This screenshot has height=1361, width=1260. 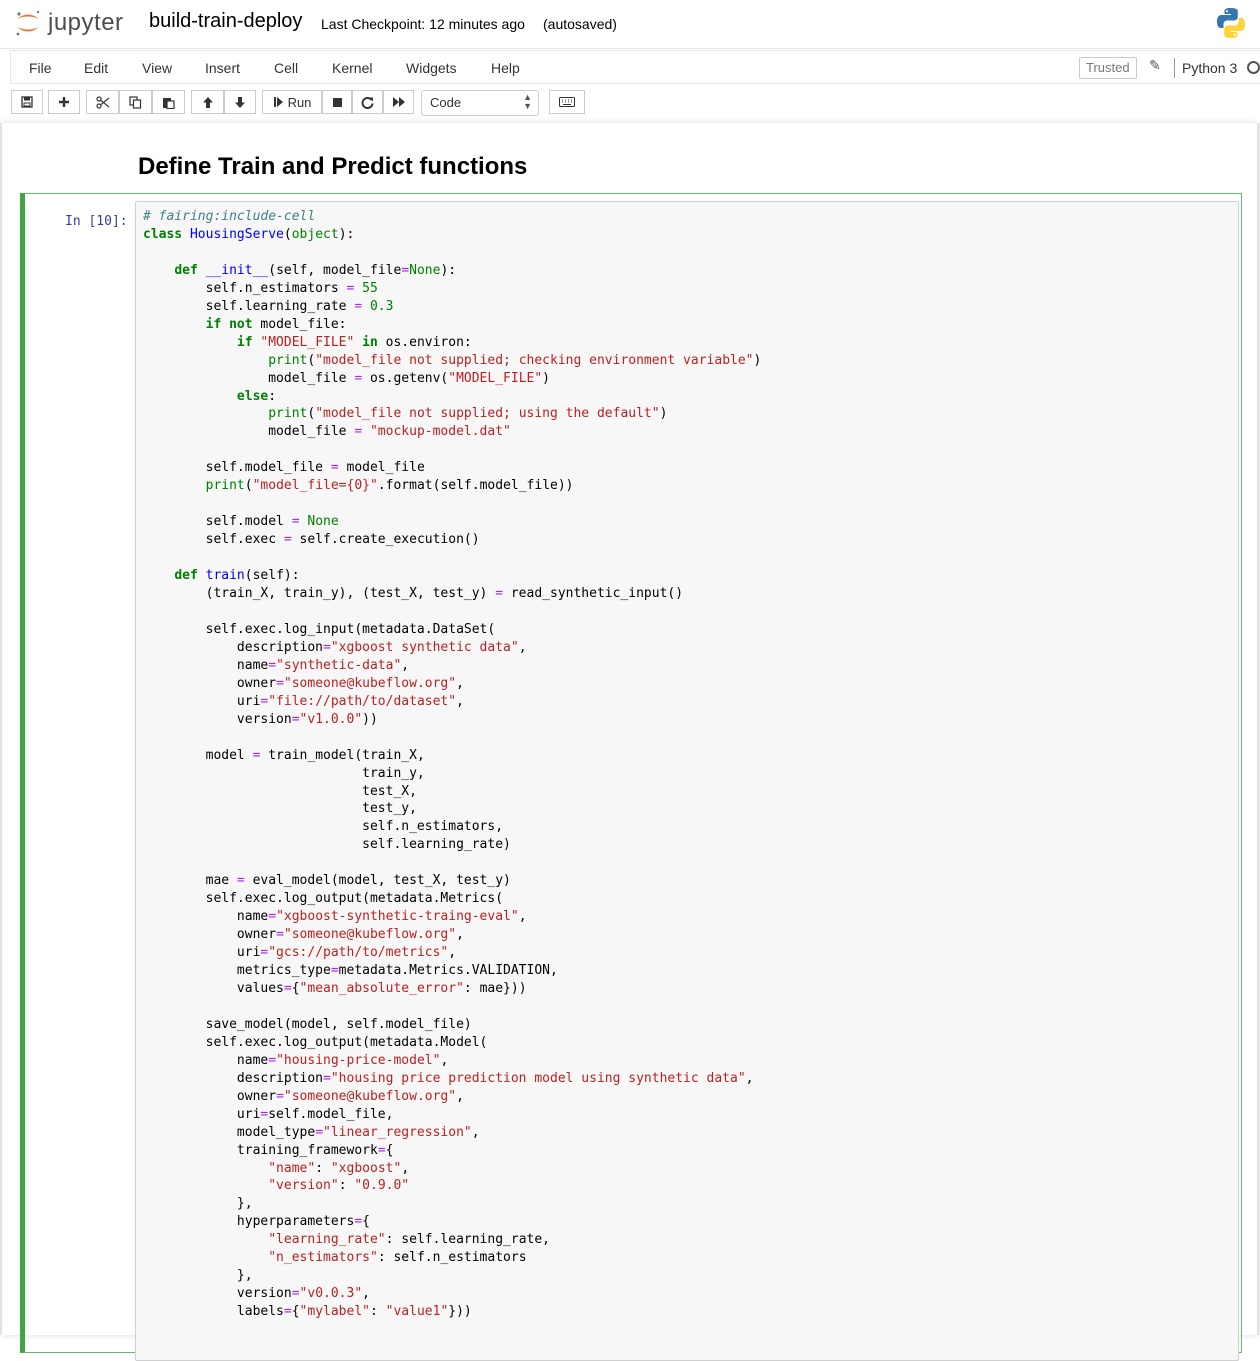 I want to click on select-arrows-icon: ▲ ▼, so click(x=527, y=101).